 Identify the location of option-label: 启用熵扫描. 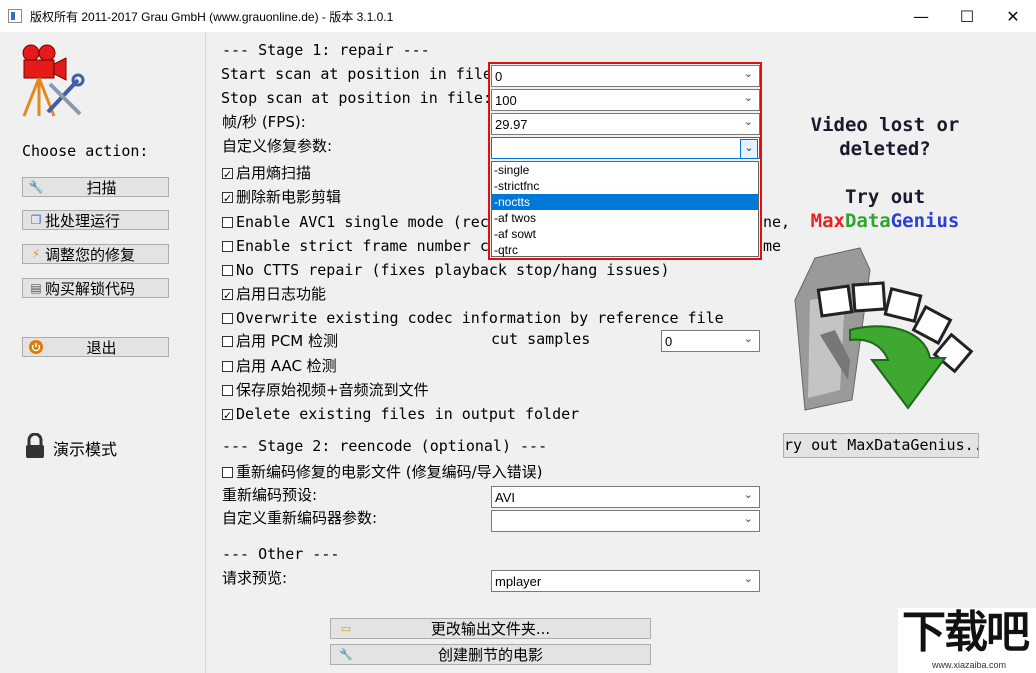
(274, 173).